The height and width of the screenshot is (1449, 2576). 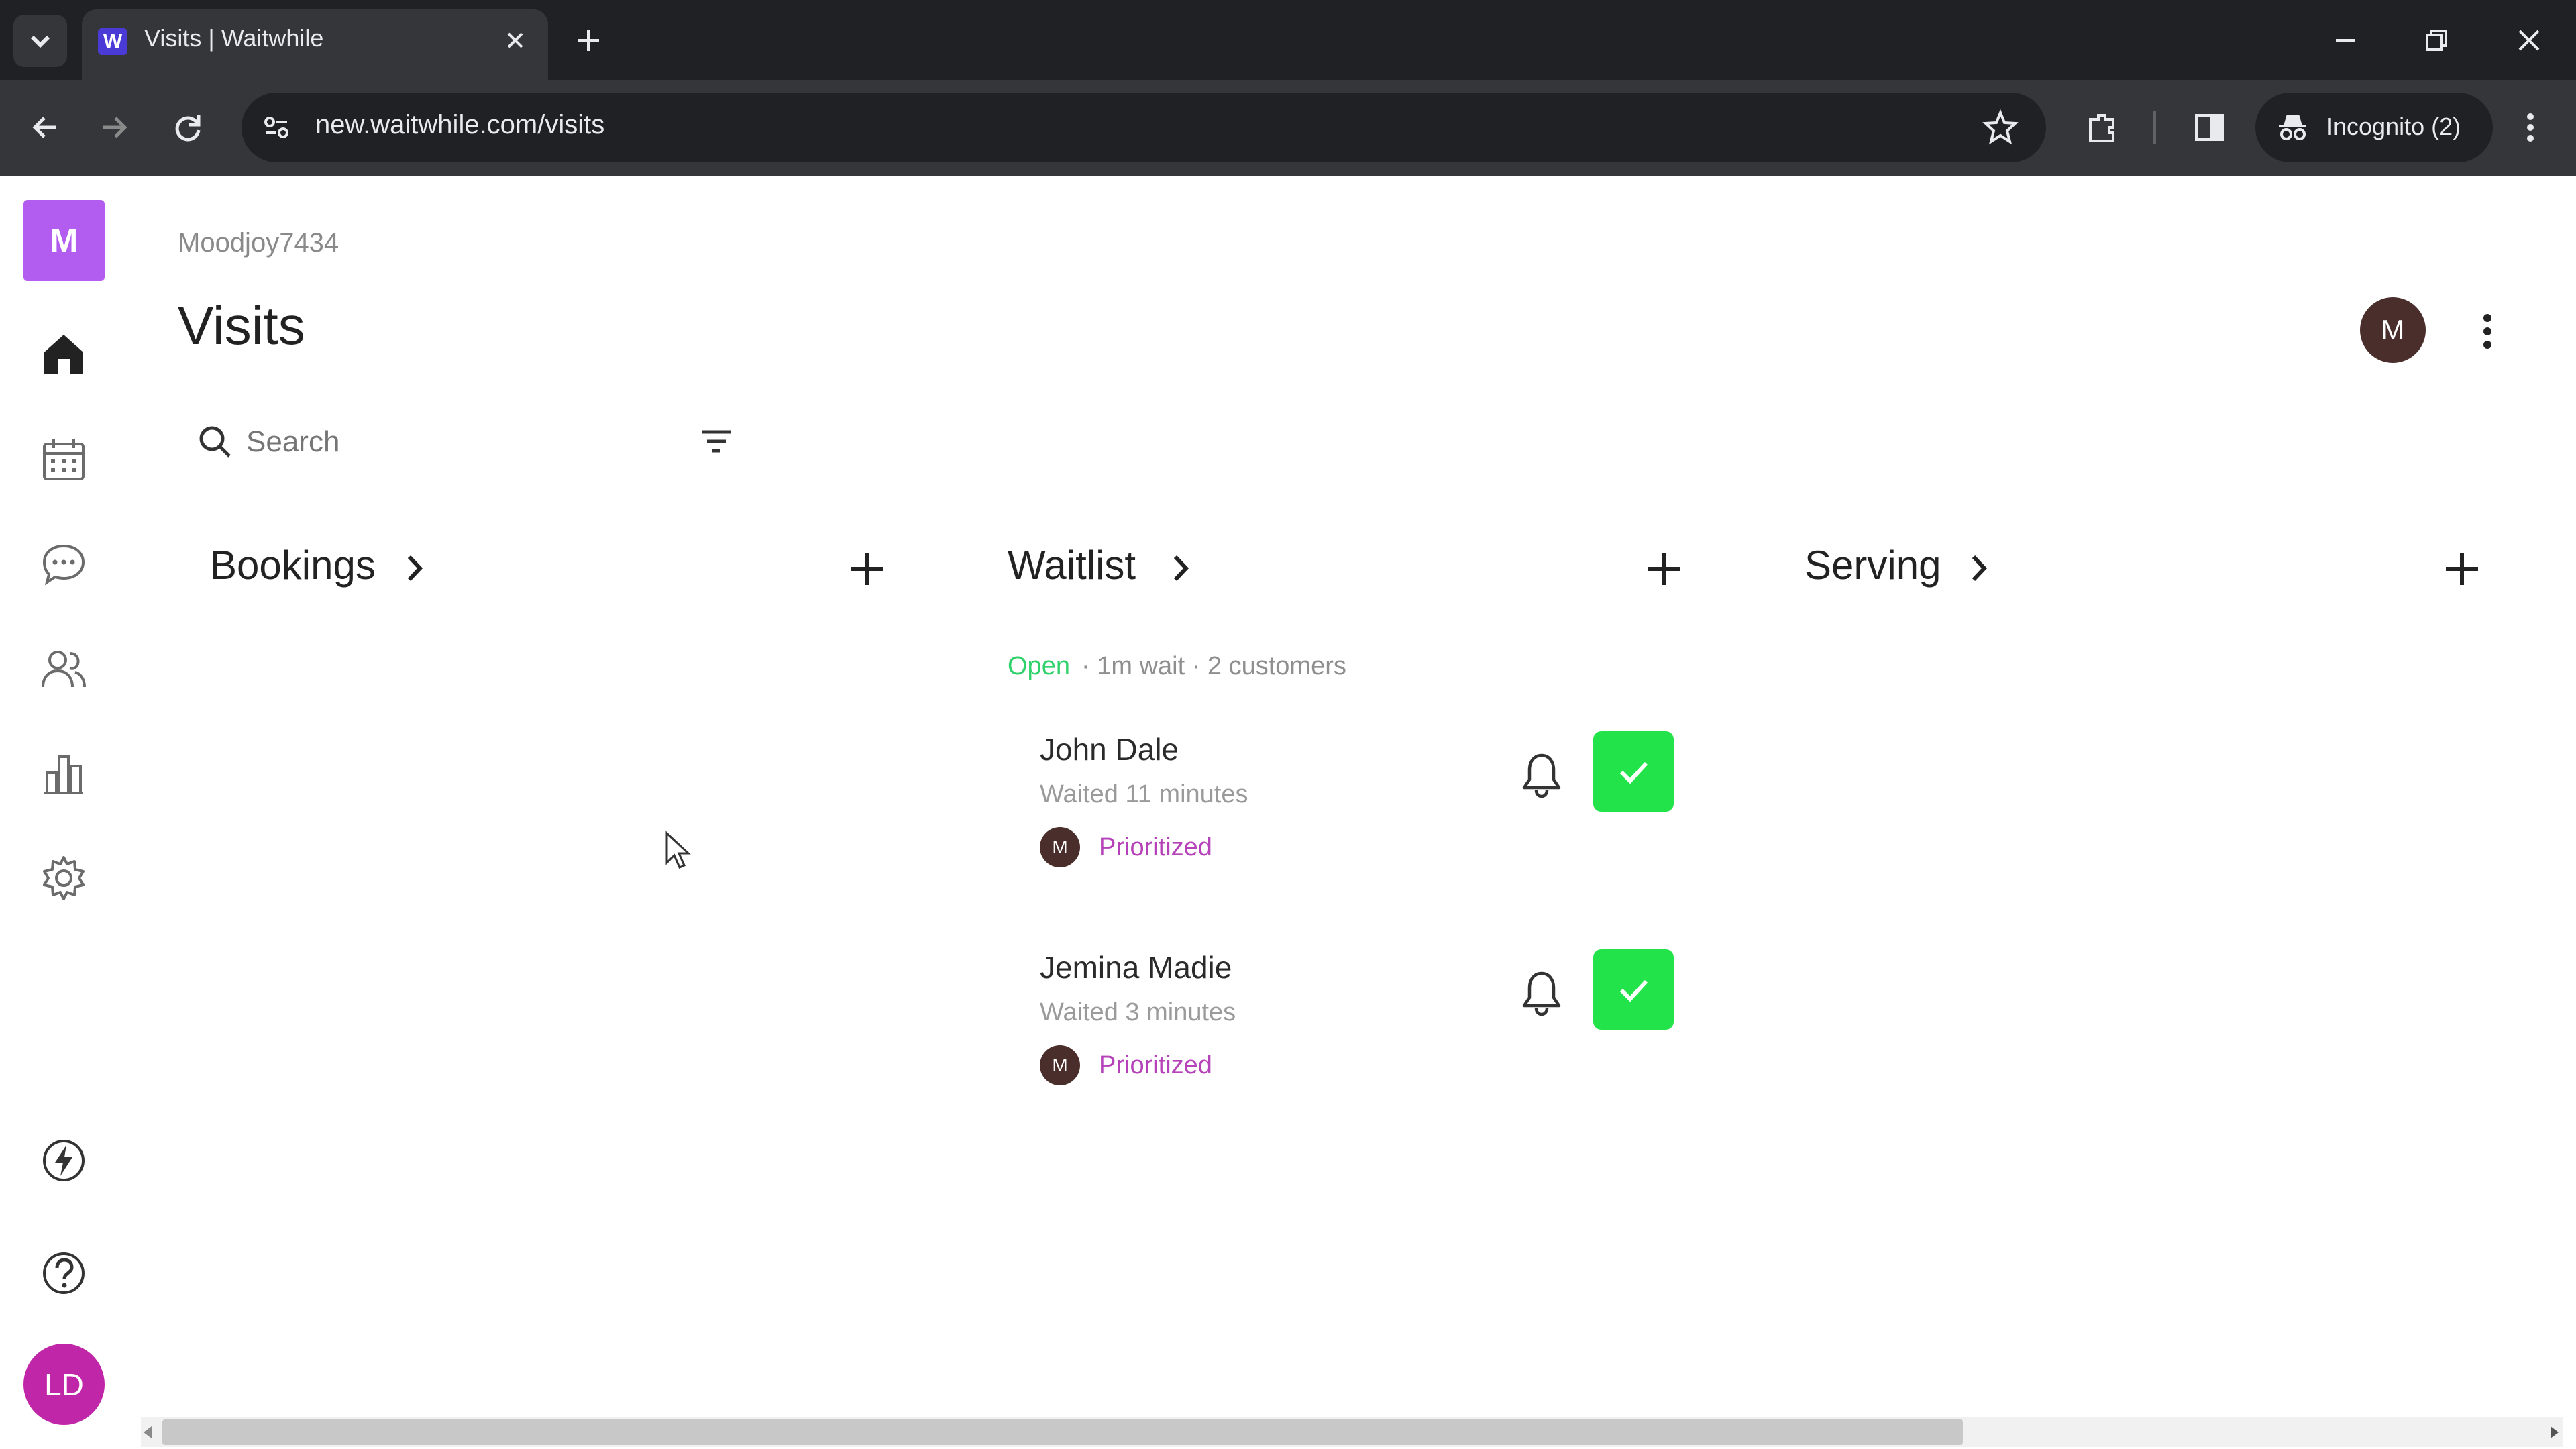 I want to click on add-booking-button, so click(x=867, y=569).